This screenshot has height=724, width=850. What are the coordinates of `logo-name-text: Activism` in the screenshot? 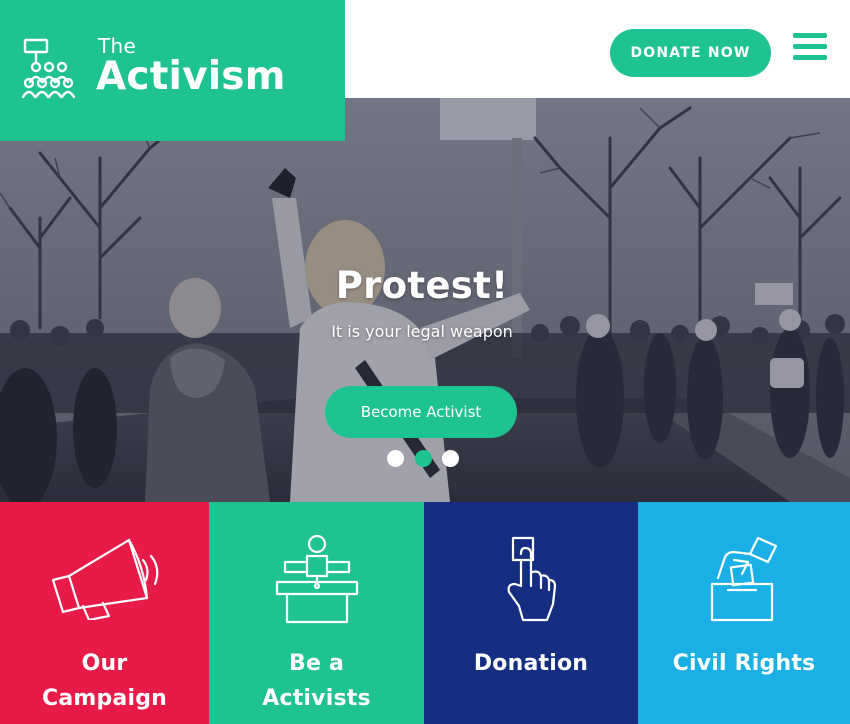 It's located at (191, 76).